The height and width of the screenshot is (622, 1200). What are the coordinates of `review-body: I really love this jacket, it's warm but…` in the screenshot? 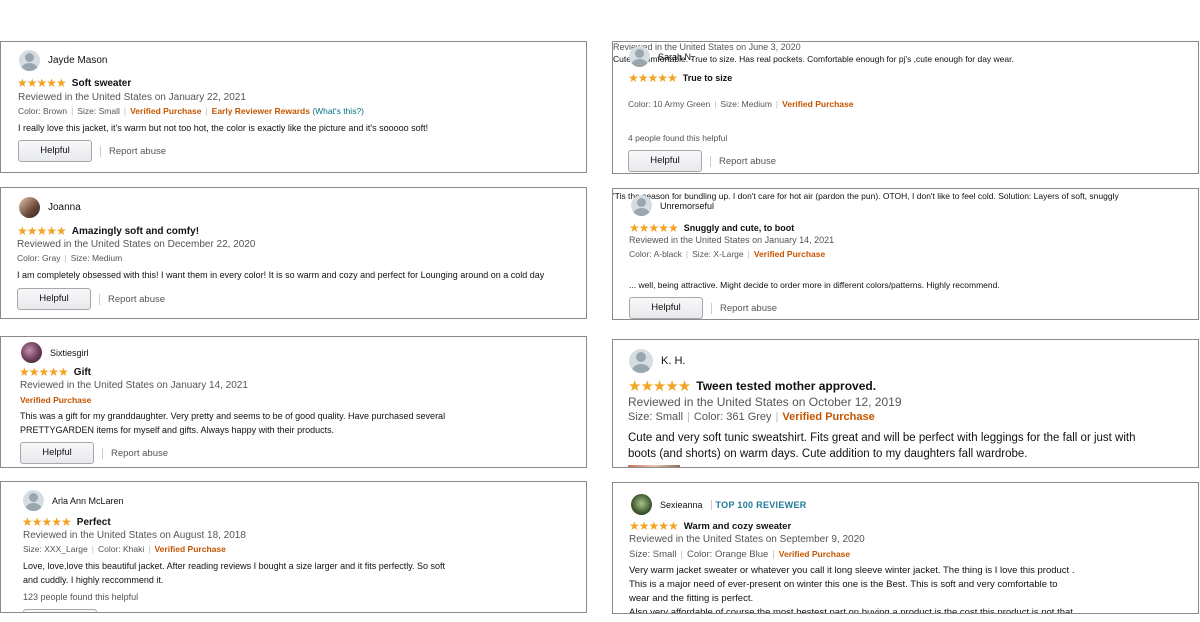 It's located at (223, 128).